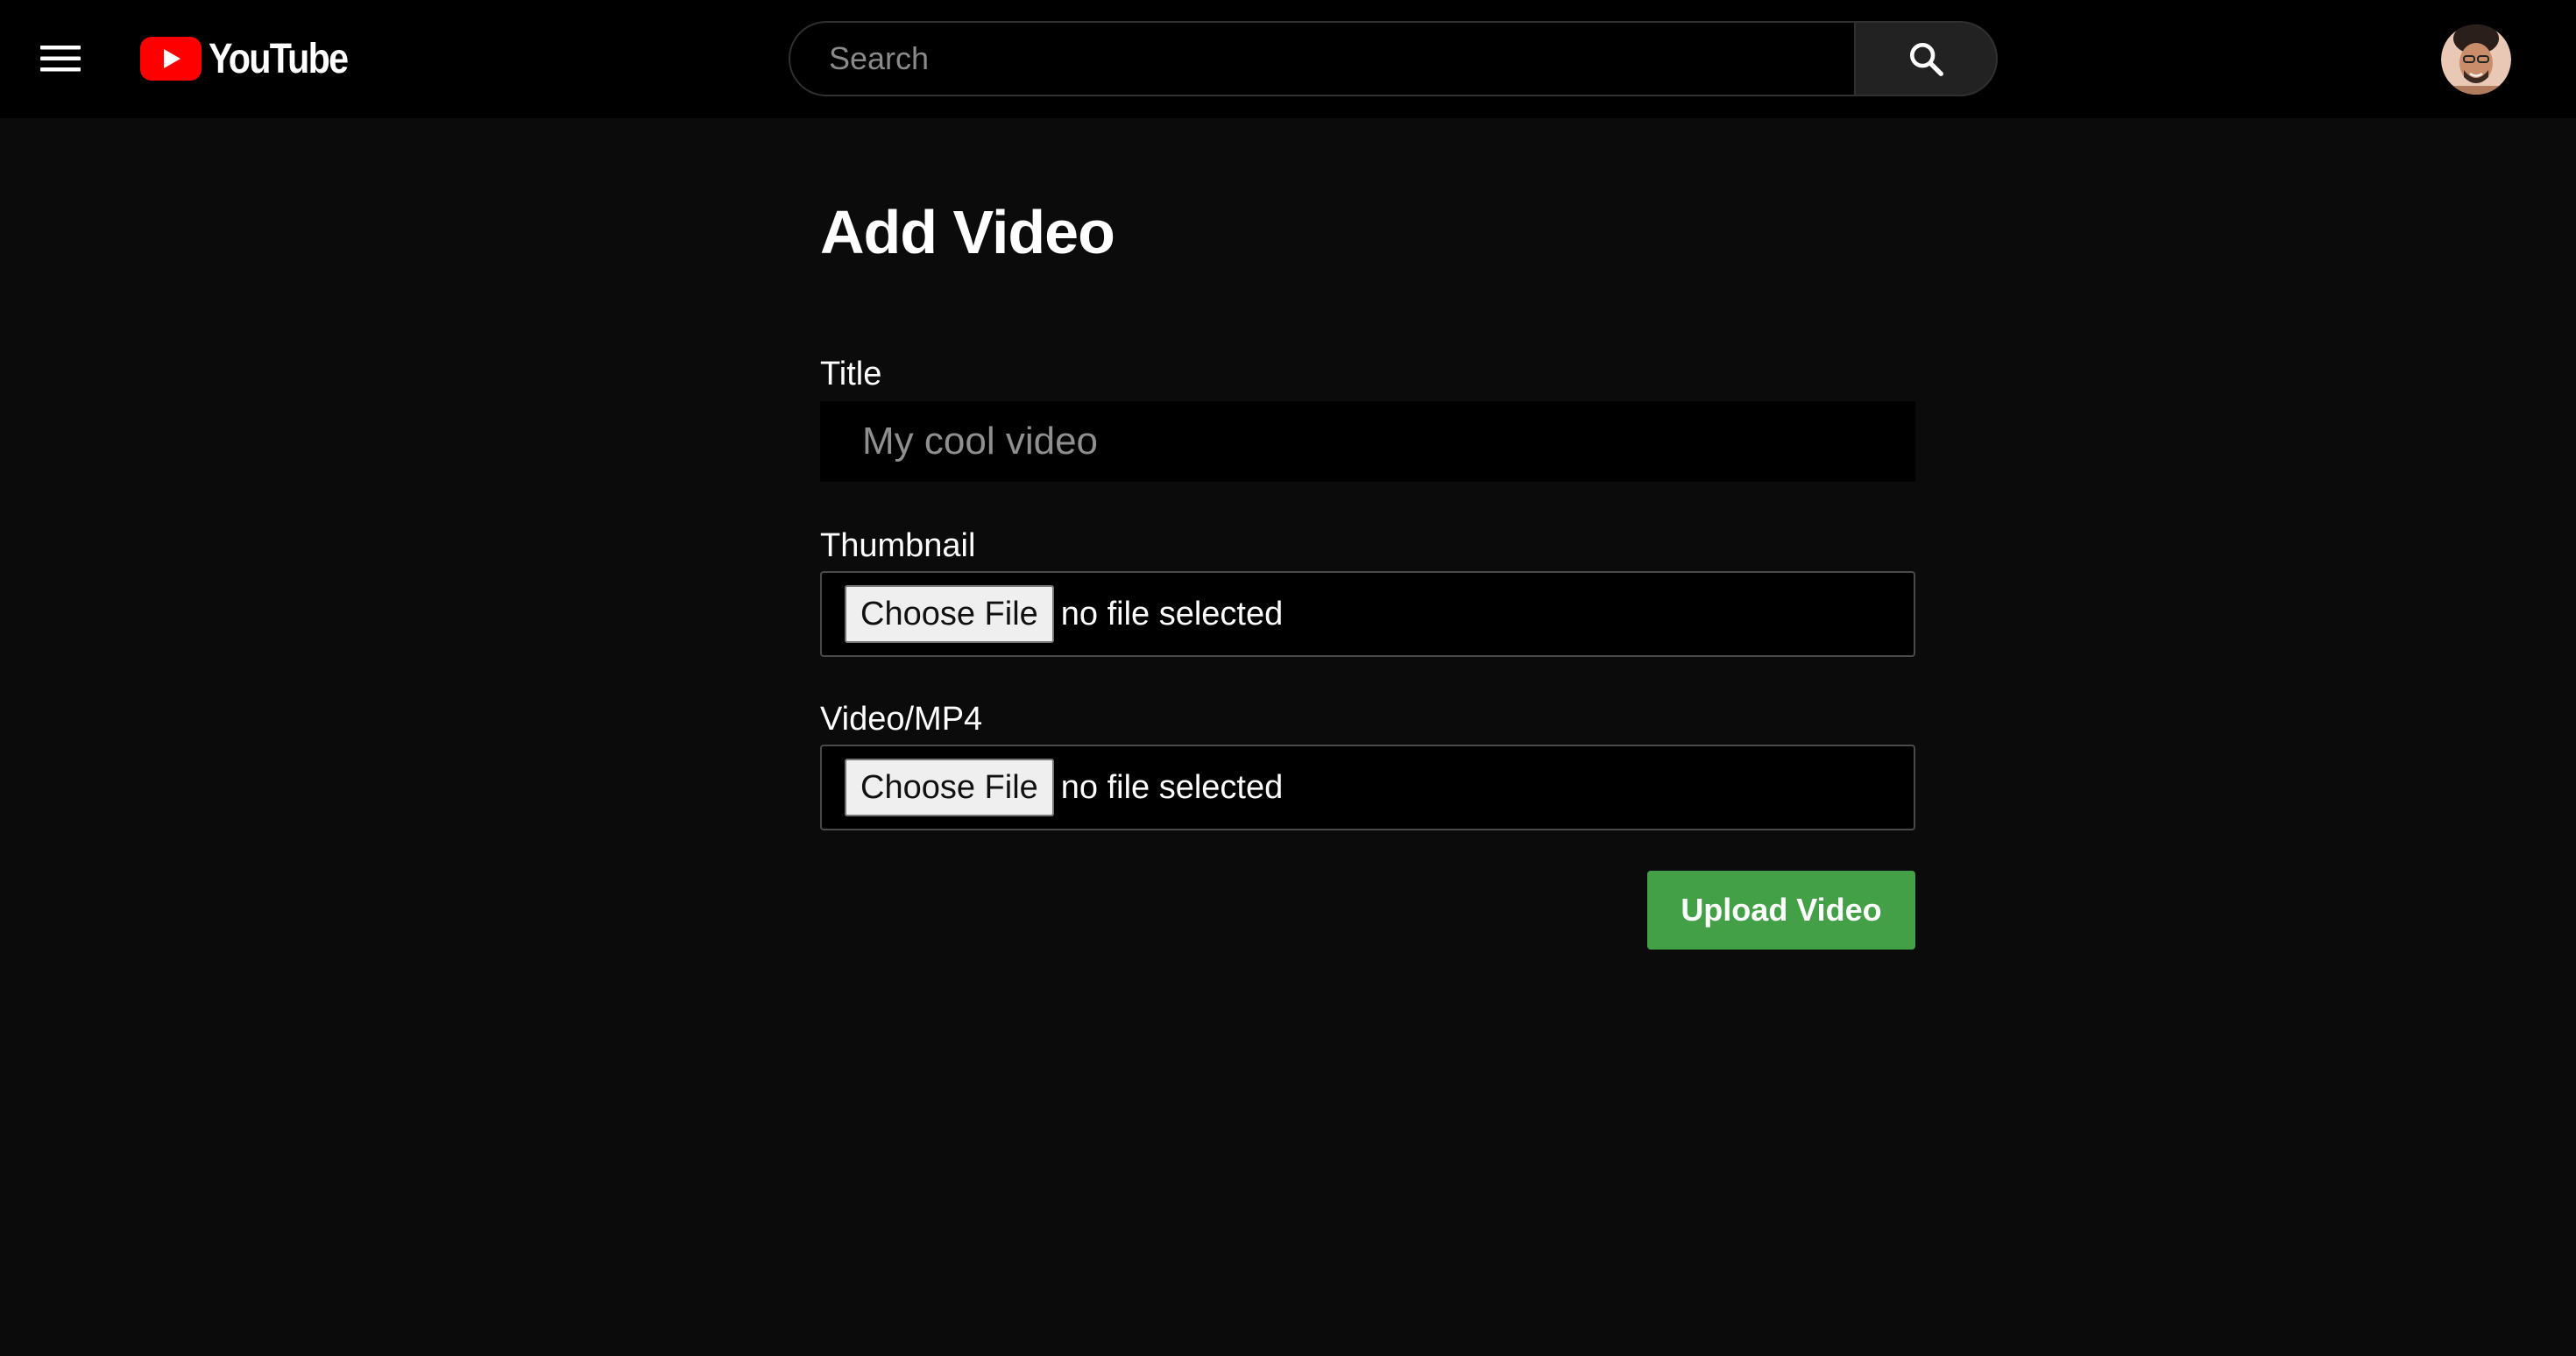 The width and height of the screenshot is (2576, 1356). I want to click on video-choose-file-button: Choose File, so click(949, 787).